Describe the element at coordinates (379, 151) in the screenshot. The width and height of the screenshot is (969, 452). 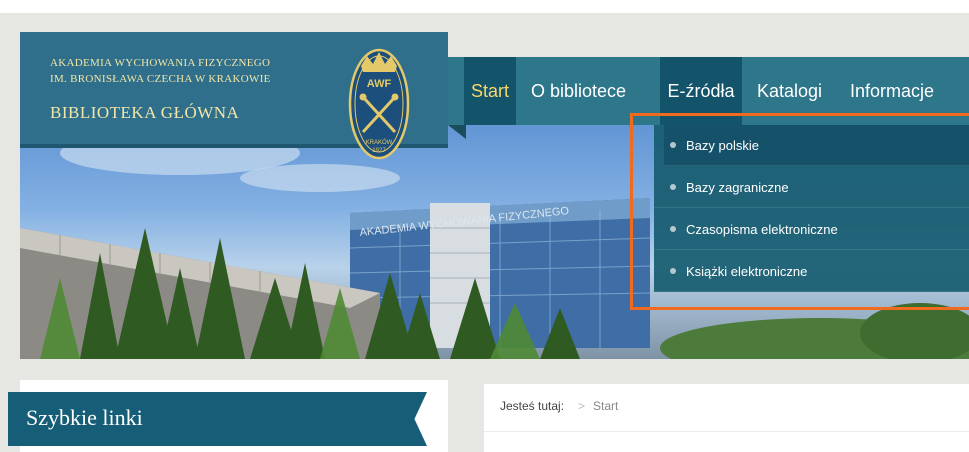
I see `logo-year-text: 1927` at that location.